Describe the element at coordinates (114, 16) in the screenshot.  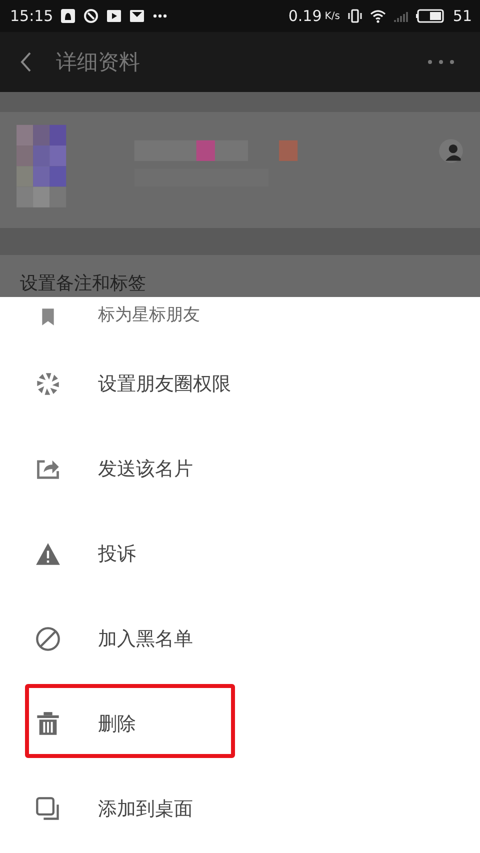
I see `play-icon` at that location.